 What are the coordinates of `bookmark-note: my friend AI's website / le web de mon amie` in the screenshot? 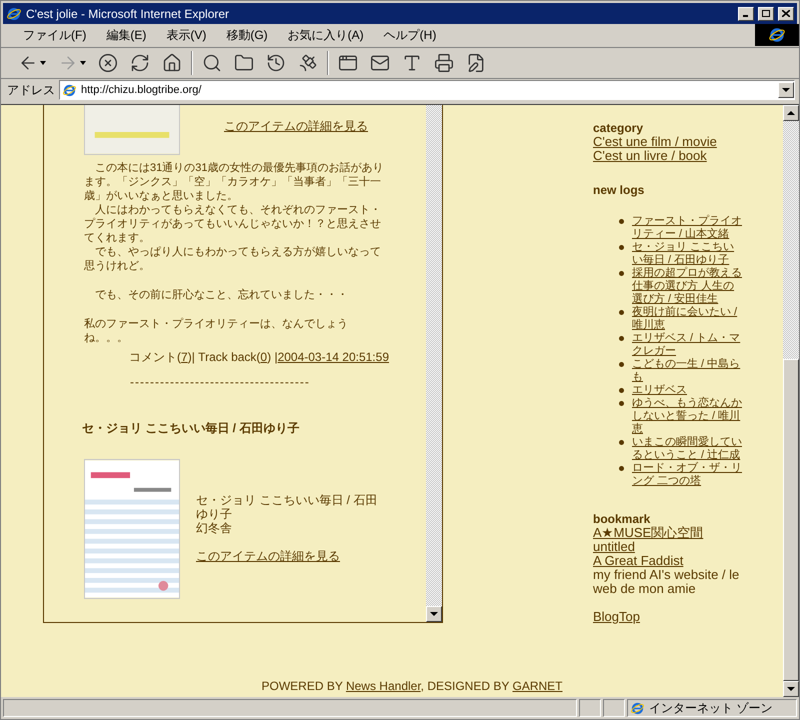 It's located at (666, 582).